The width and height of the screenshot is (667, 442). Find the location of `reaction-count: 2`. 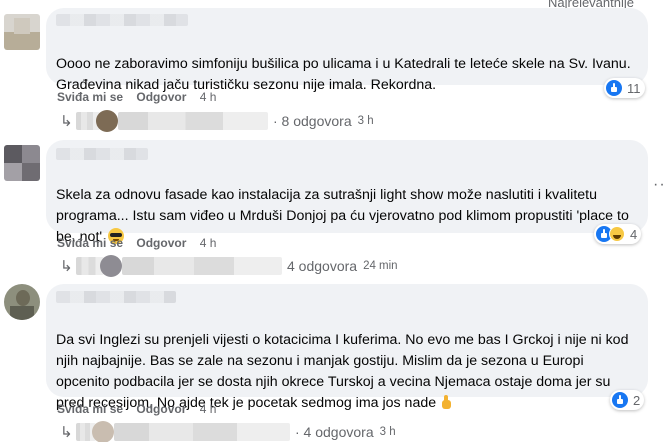

reaction-count: 2 is located at coordinates (637, 400).